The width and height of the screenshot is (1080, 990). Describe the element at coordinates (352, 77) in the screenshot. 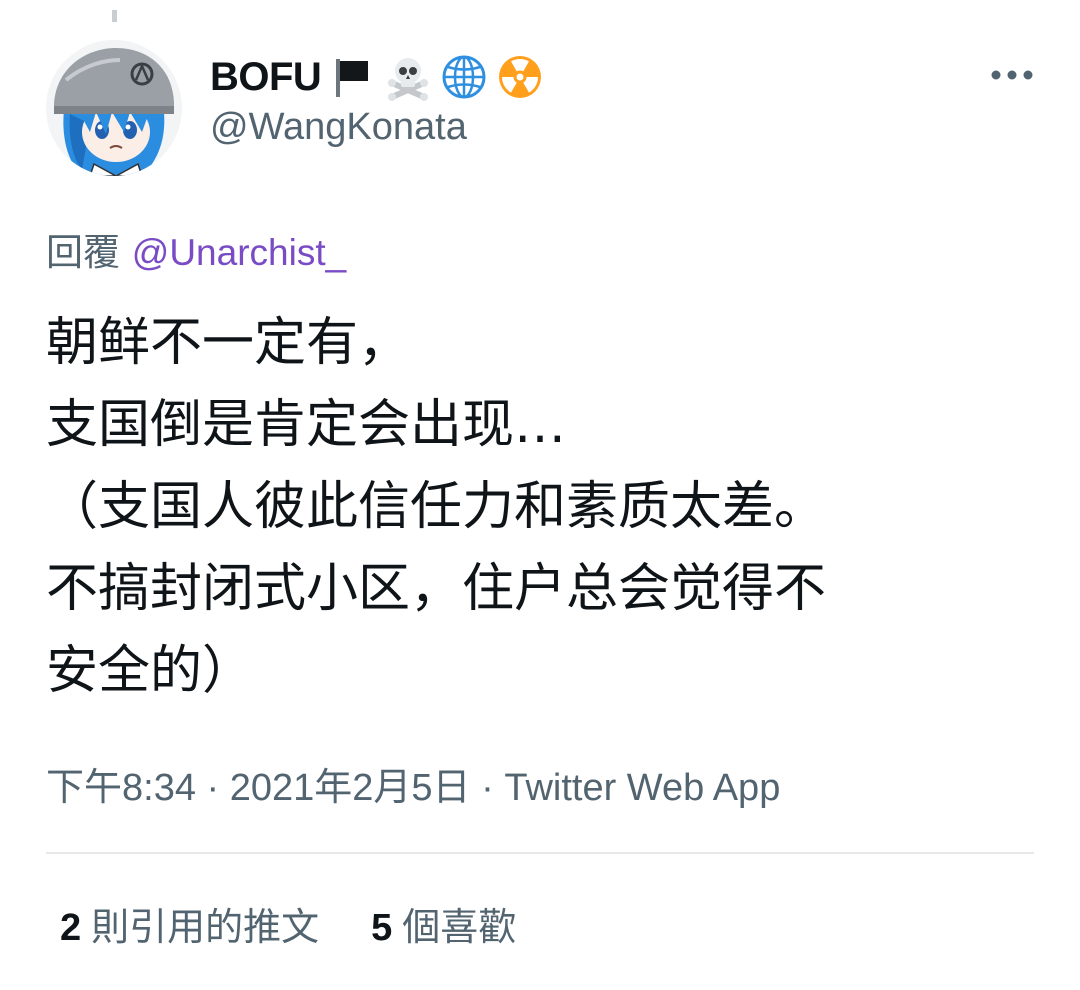

I see `black-flag-icon` at that location.